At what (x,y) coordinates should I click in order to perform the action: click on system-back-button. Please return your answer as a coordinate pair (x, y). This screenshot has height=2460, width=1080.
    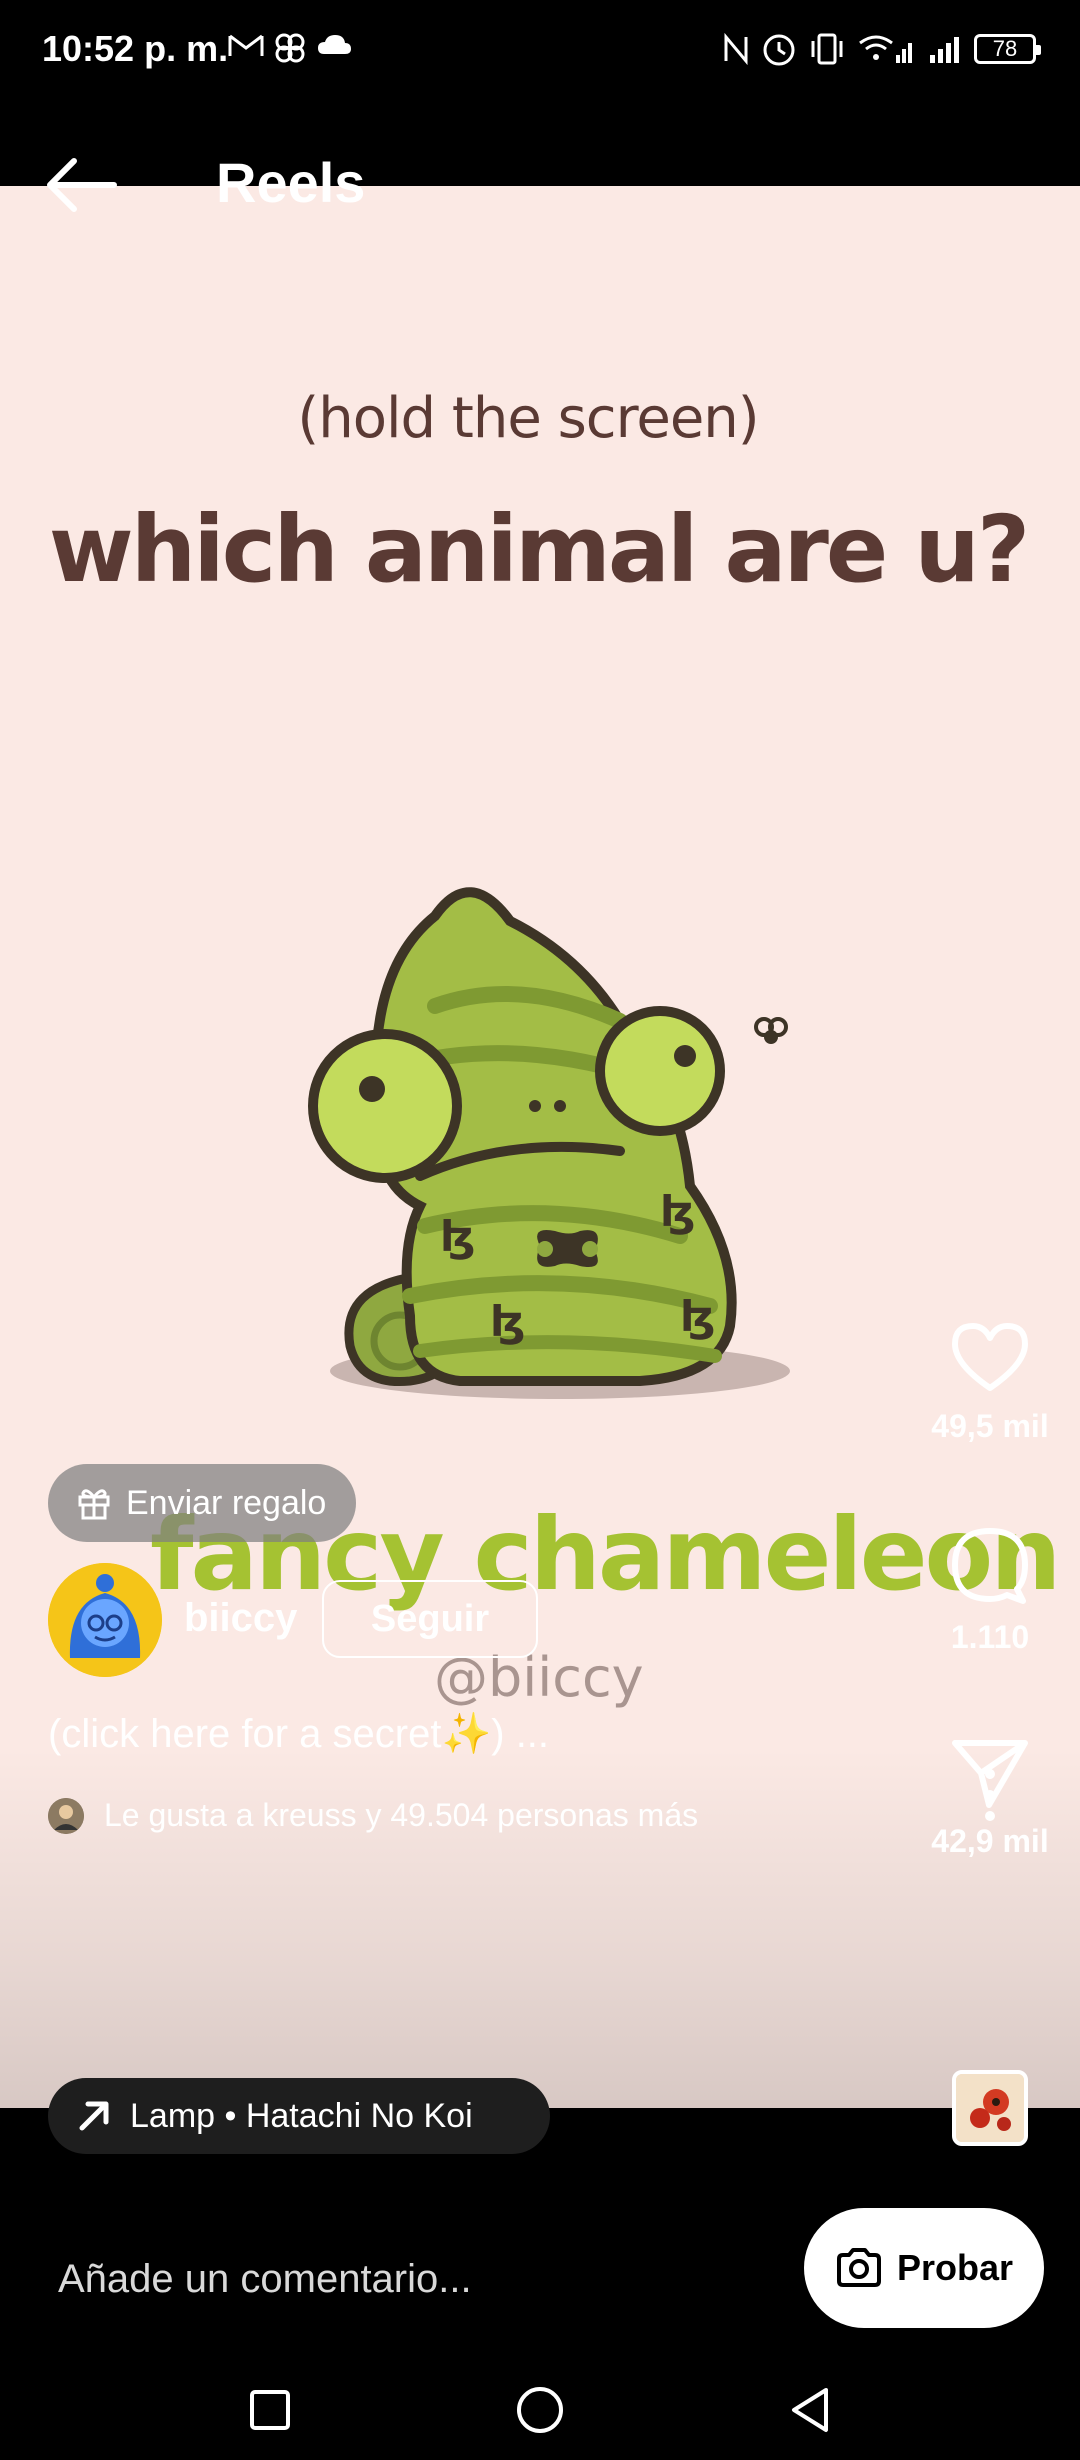
    Looking at the image, I should click on (810, 2410).